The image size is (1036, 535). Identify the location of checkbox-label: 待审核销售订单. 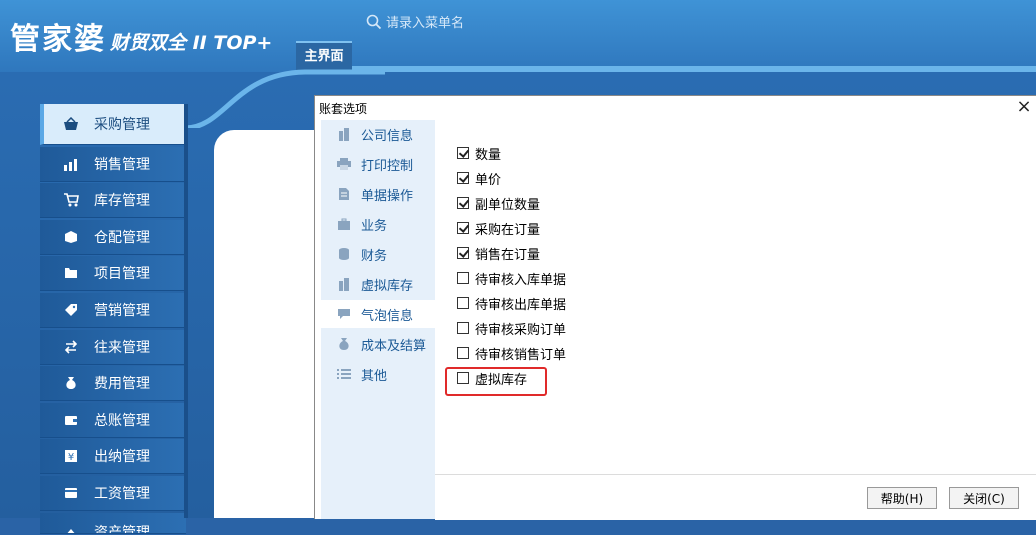
(521, 355).